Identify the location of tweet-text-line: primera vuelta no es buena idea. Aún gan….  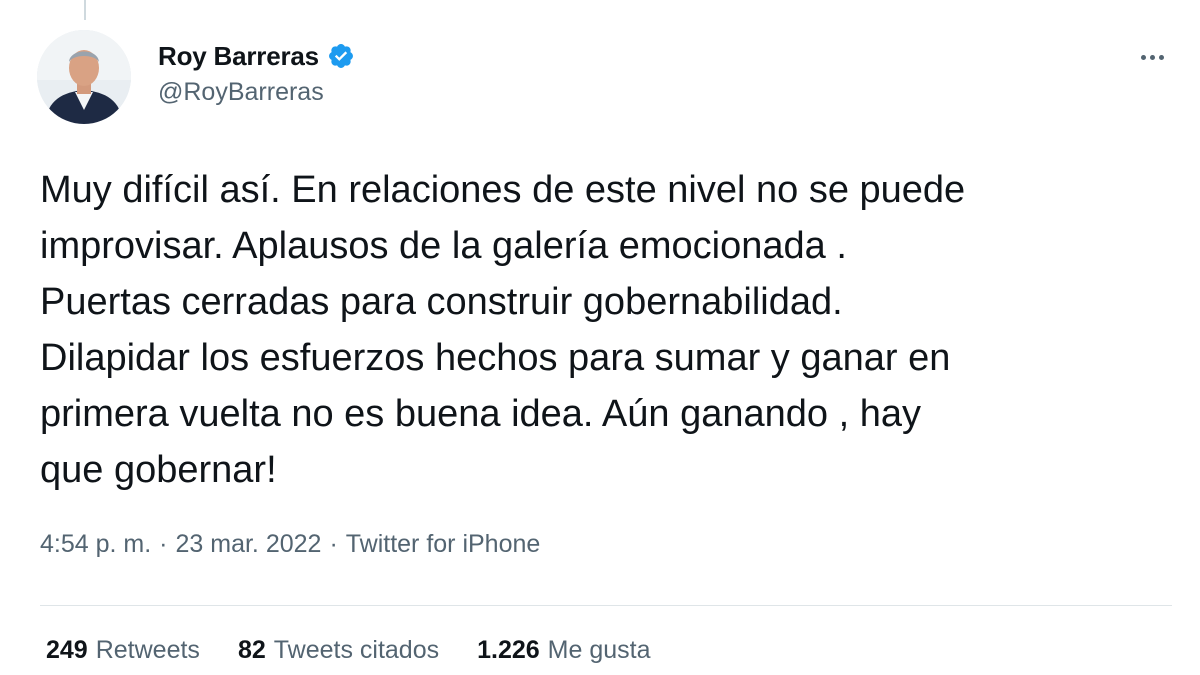
(480, 414).